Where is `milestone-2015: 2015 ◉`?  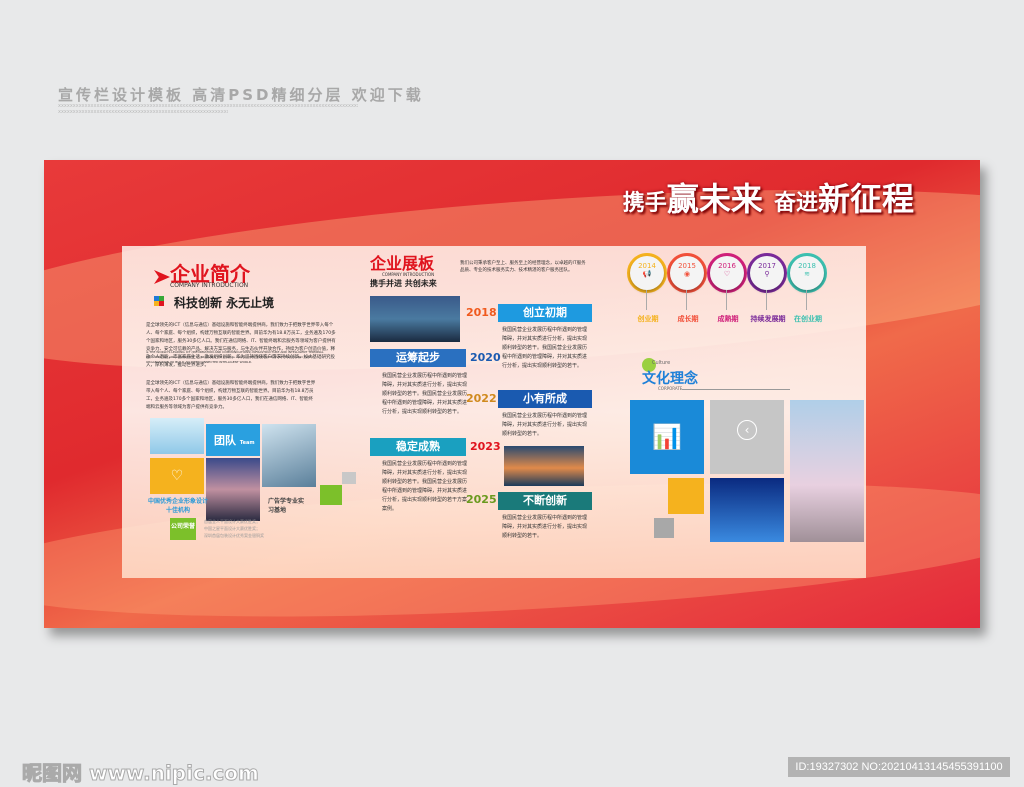 milestone-2015: 2015 ◉ is located at coordinates (687, 273).